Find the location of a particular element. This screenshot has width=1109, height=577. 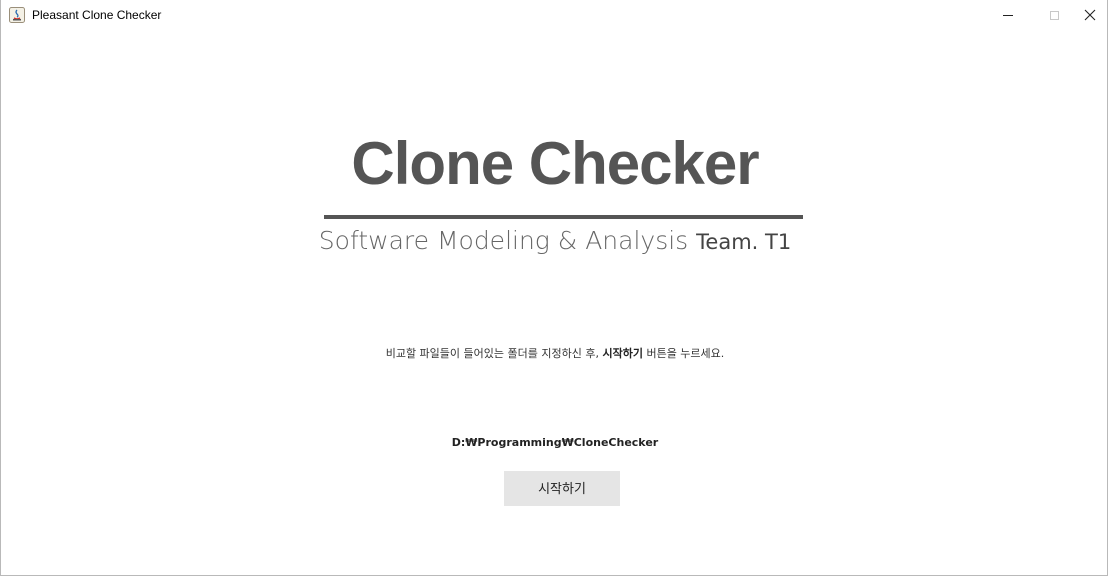

minimize-icon is located at coordinates (1008, 15).